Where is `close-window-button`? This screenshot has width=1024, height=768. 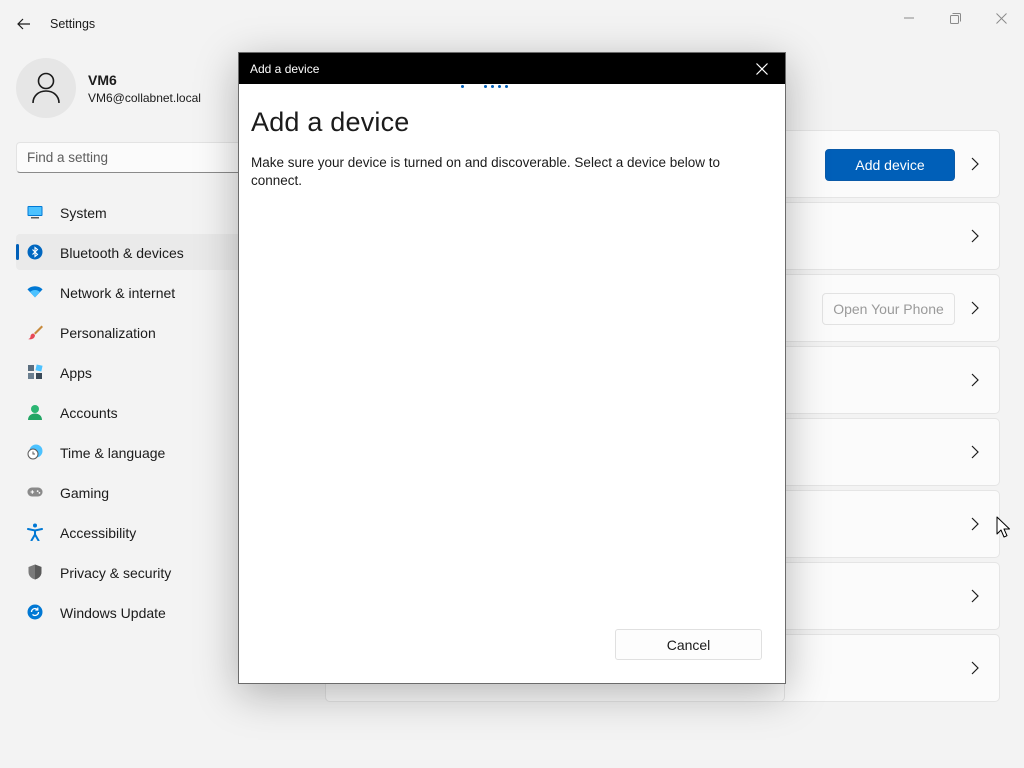
close-window-button is located at coordinates (1001, 18).